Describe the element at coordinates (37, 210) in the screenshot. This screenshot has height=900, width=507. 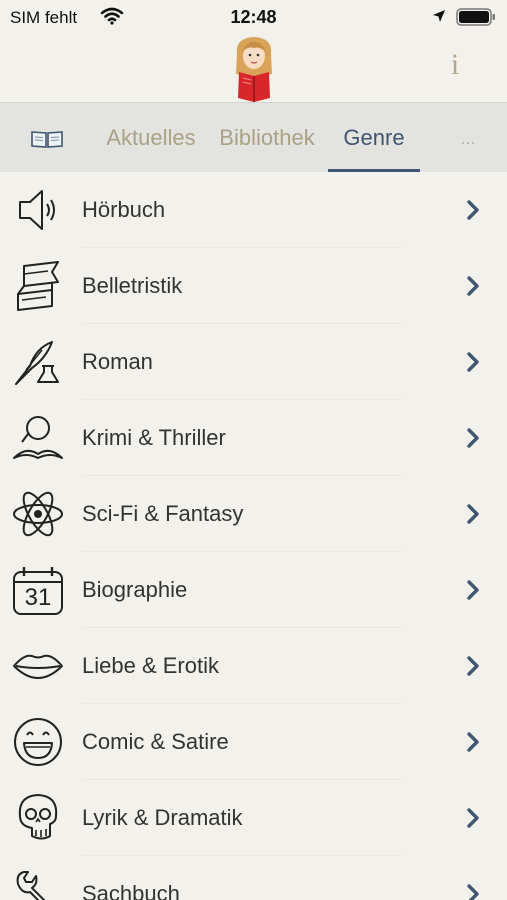
I see `speaker-icon` at that location.